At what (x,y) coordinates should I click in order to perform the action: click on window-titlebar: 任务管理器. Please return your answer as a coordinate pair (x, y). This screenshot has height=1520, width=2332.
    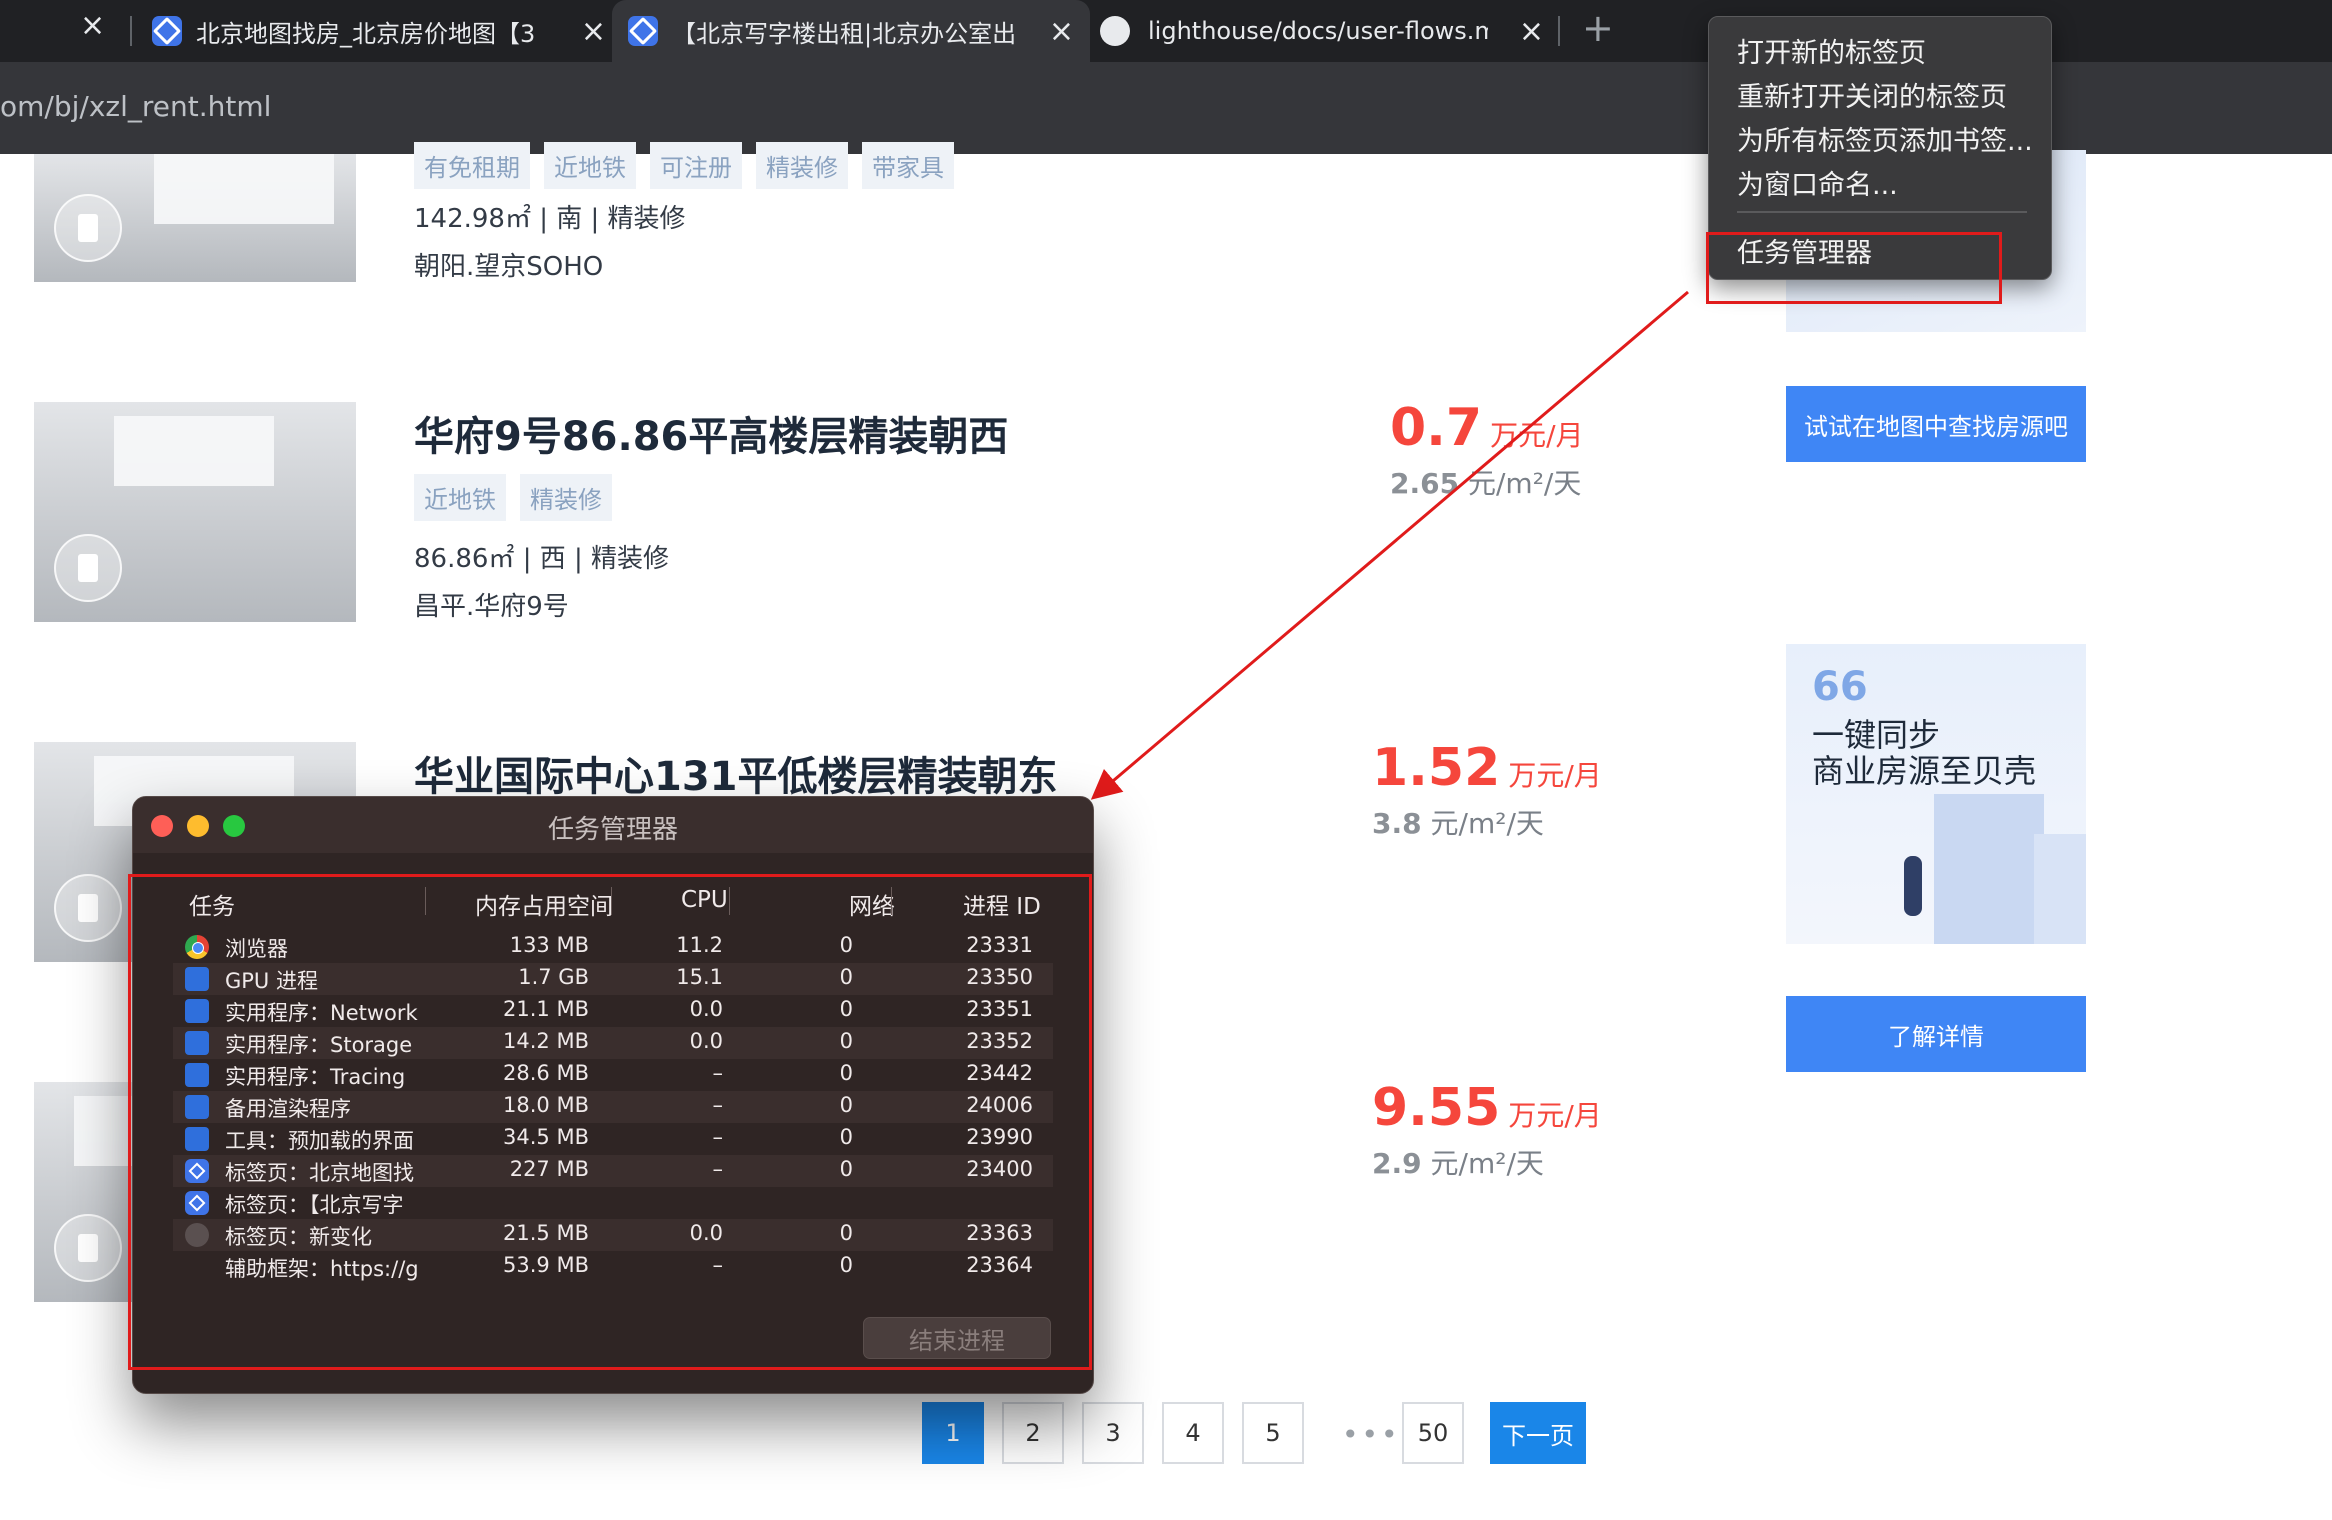
    Looking at the image, I should click on (613, 825).